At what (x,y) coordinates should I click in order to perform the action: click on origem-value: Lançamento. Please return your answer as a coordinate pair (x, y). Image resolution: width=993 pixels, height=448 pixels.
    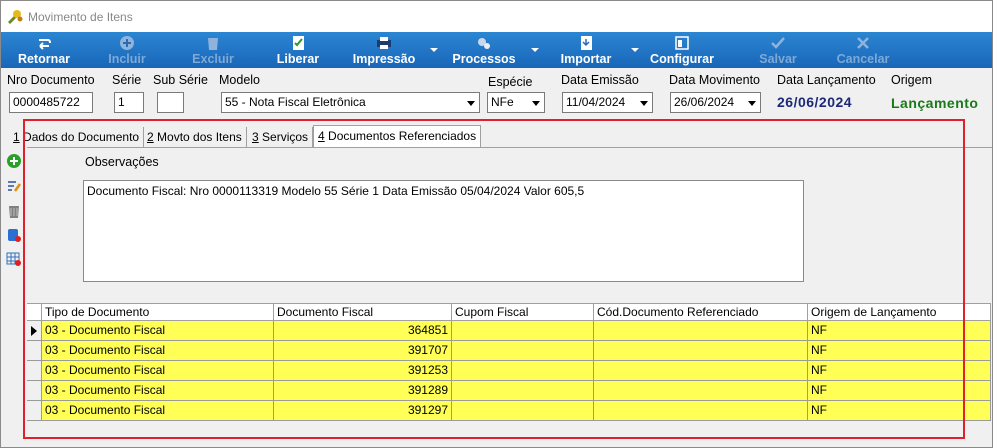
    Looking at the image, I should click on (935, 103).